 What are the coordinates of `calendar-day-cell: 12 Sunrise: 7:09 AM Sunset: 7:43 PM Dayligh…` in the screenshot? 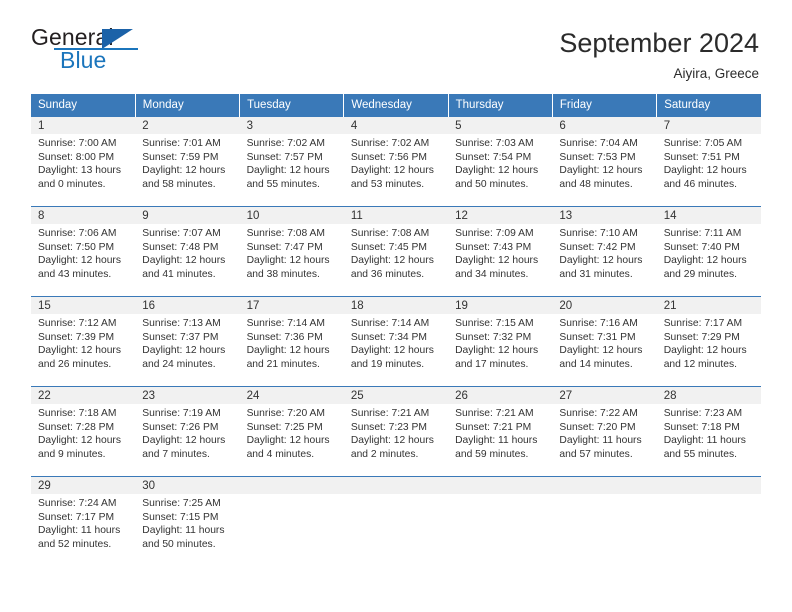 It's located at (500, 251).